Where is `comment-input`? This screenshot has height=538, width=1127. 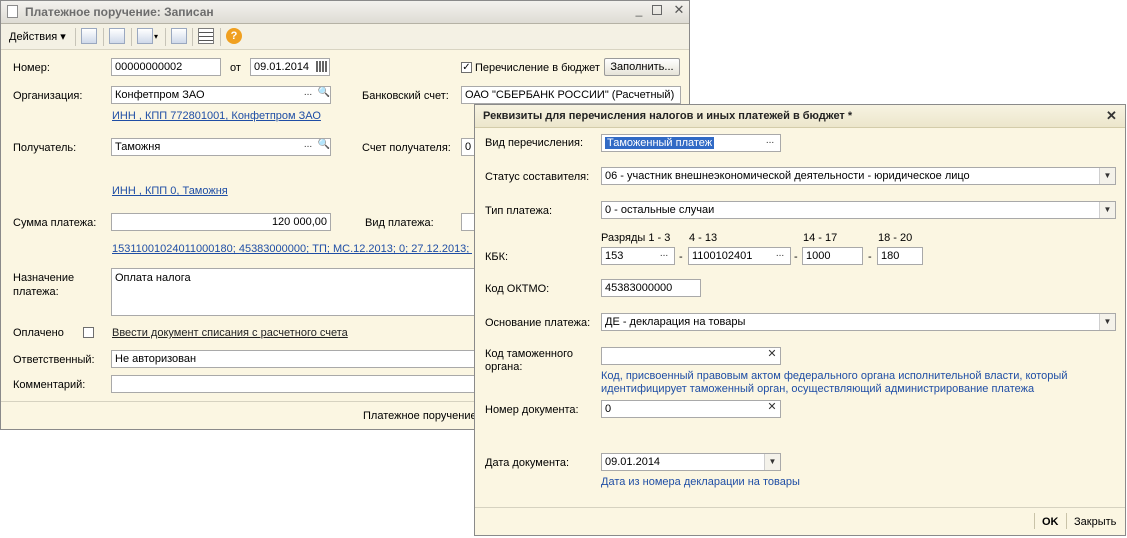
comment-input is located at coordinates (296, 384).